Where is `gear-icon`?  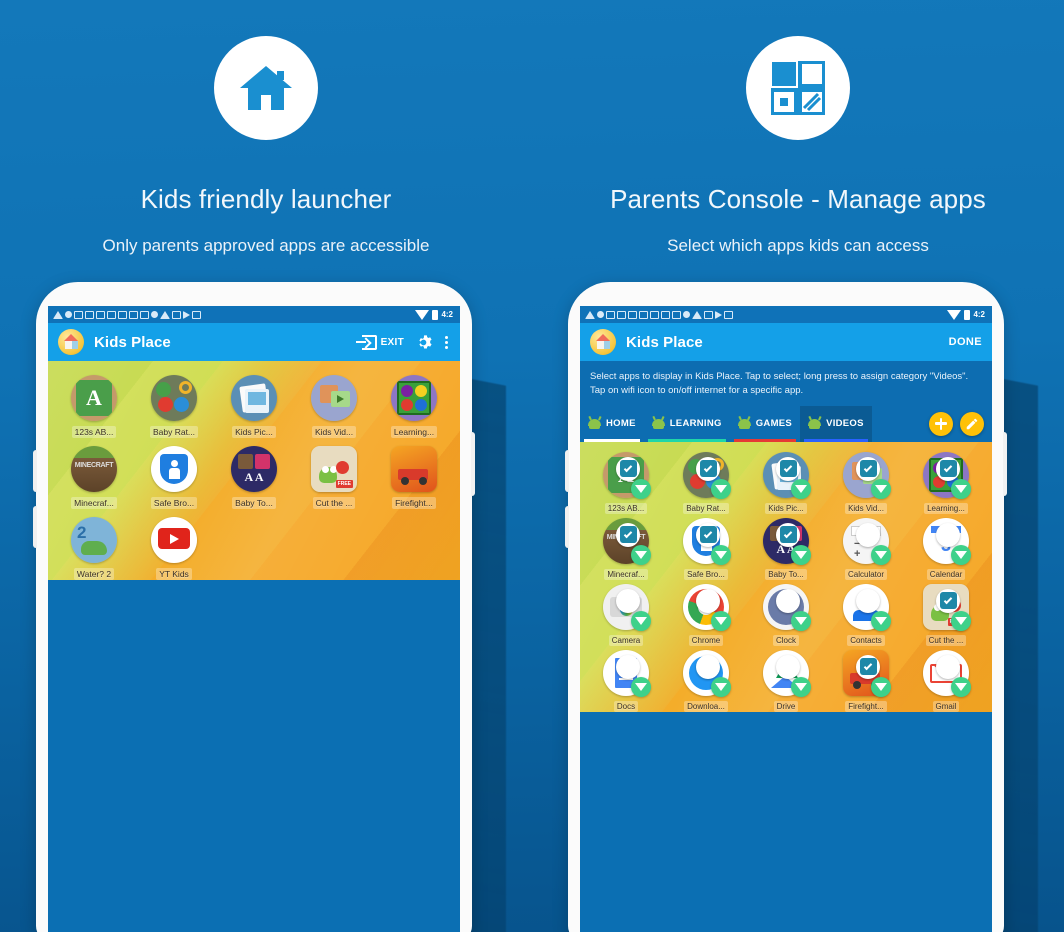
gear-icon is located at coordinates (423, 342).